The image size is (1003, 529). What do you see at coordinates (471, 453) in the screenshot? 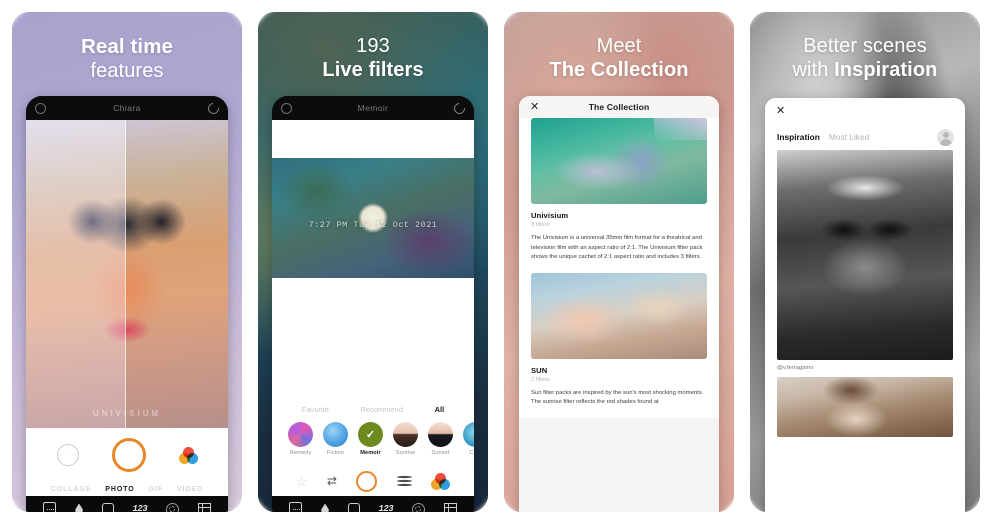
I see `filter-label: Cars` at bounding box center [471, 453].